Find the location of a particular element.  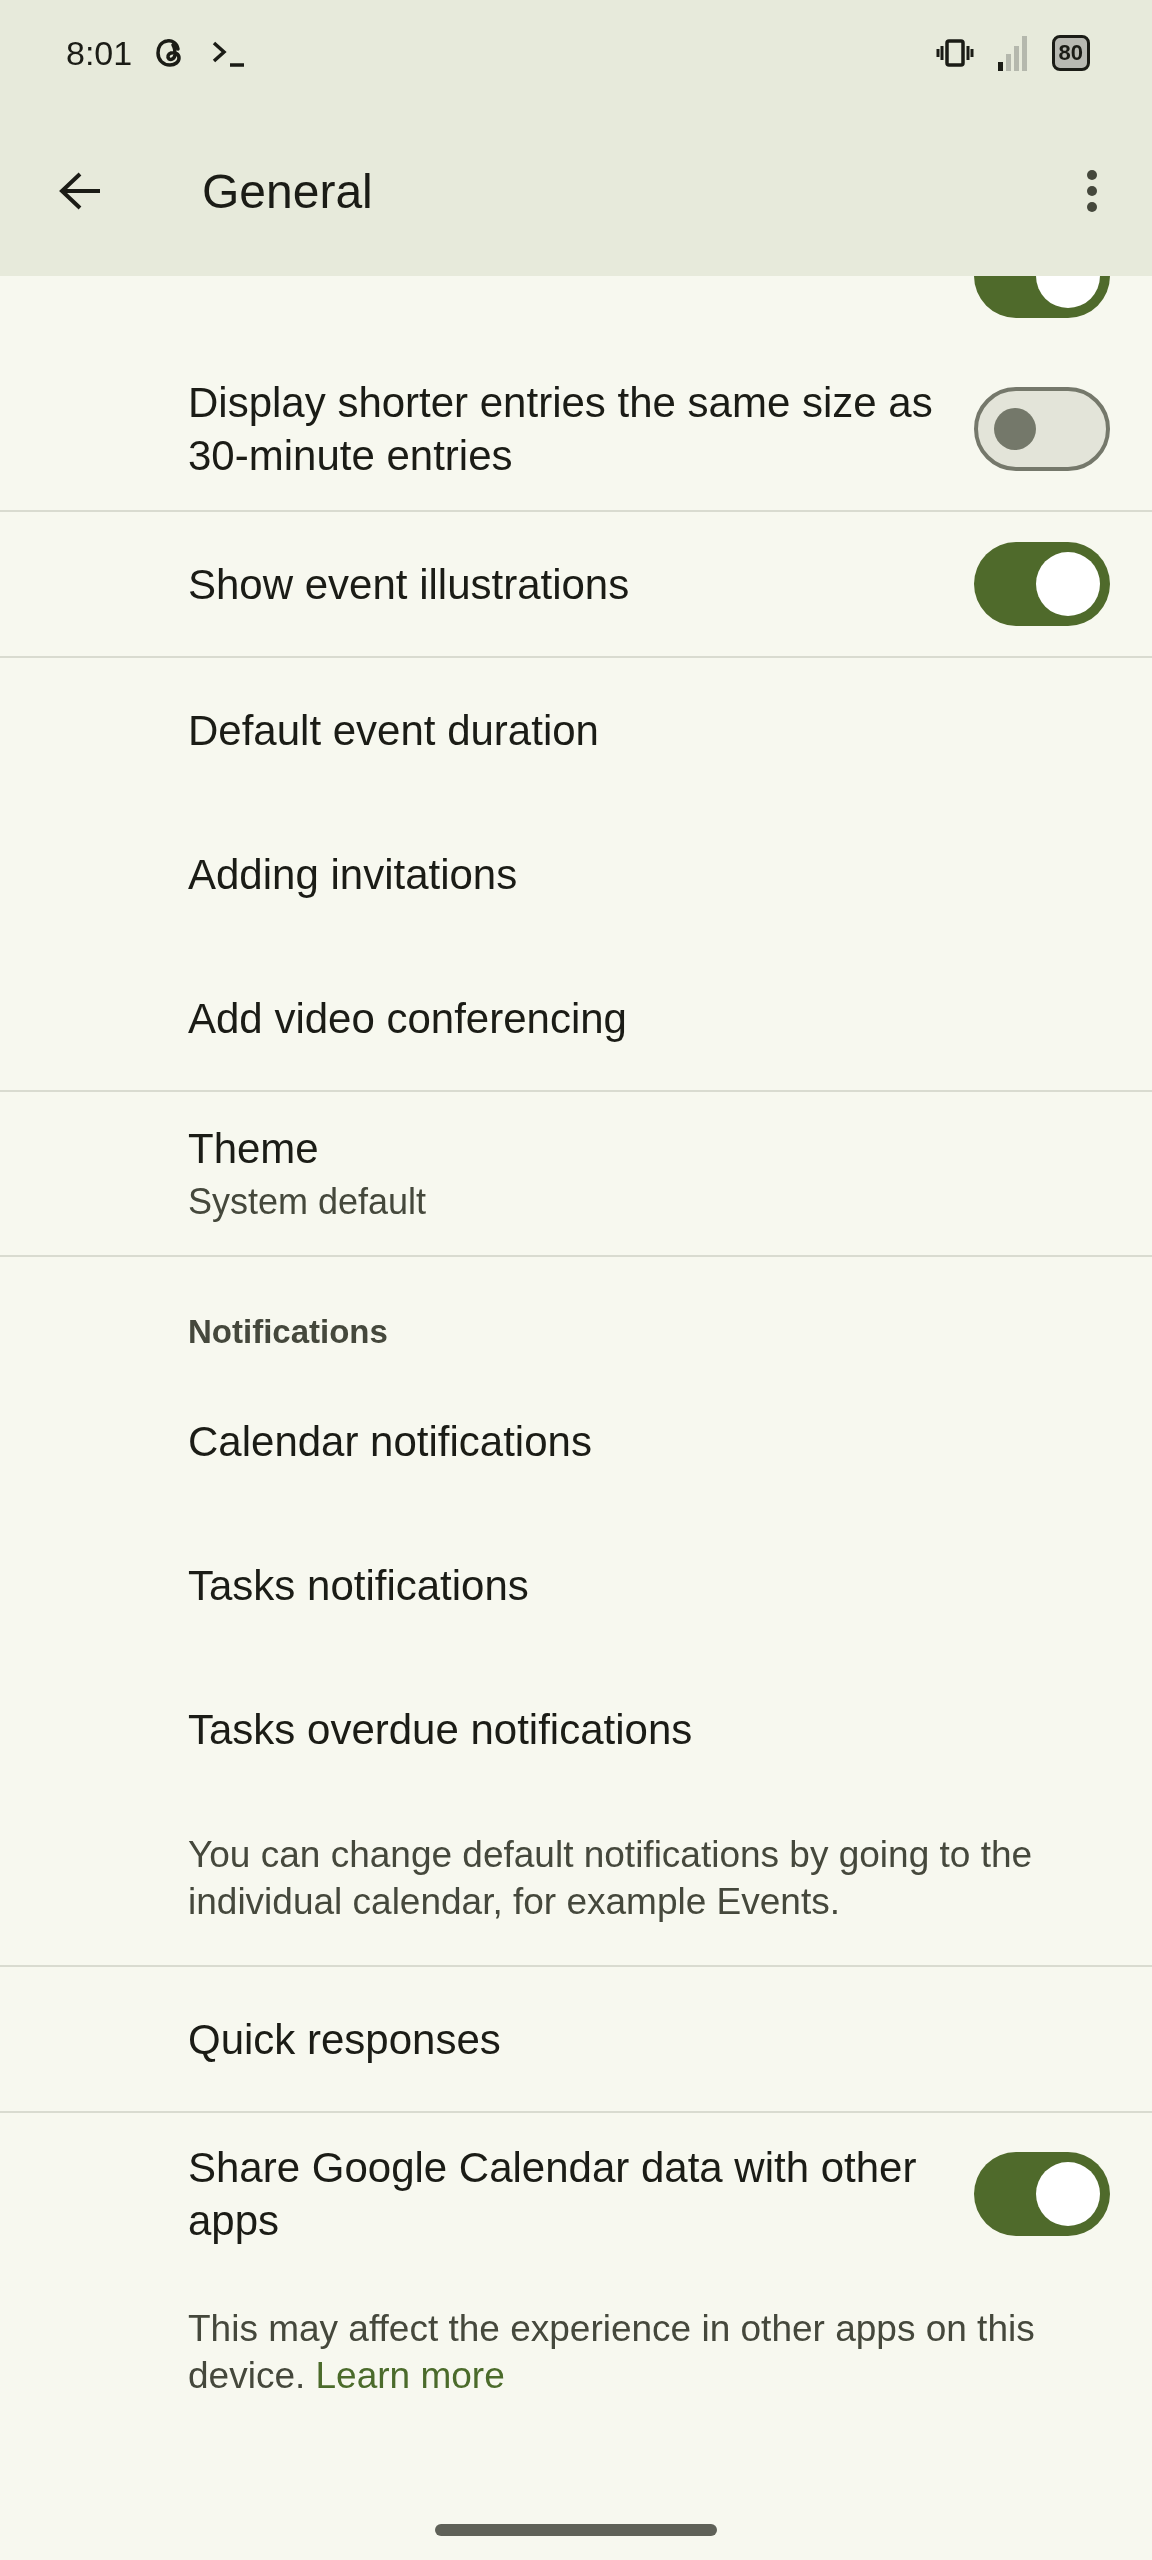

setting-label: Theme is located at coordinates (254, 1149).